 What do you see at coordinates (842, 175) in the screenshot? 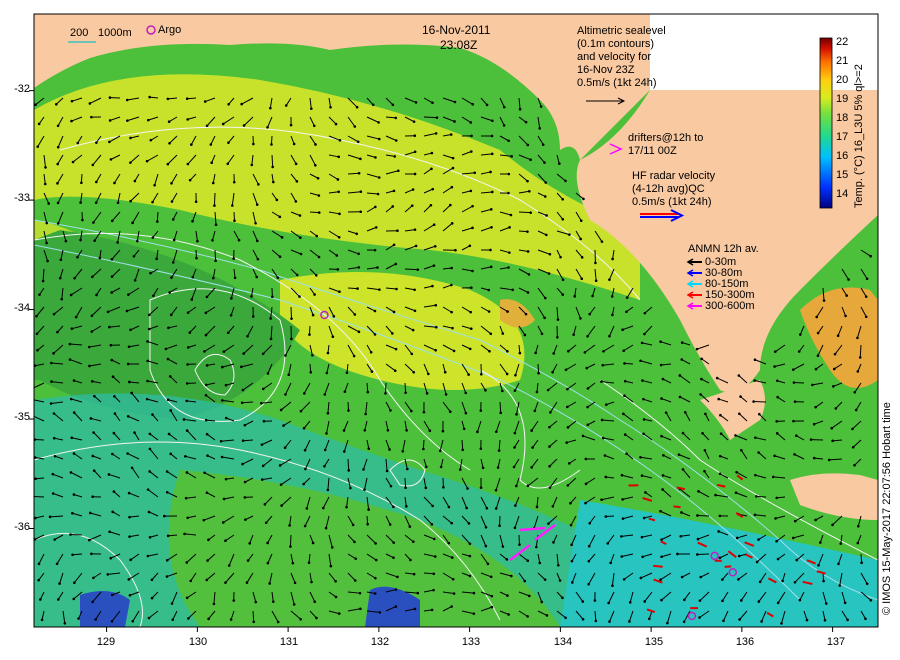
I see `colorbar-tick: 15` at bounding box center [842, 175].